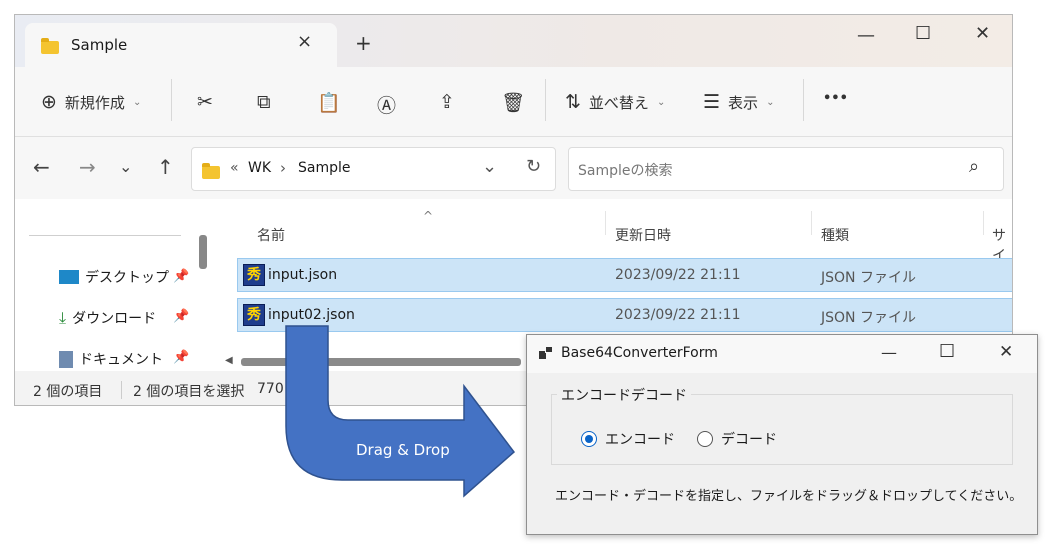 The height and width of the screenshot is (555, 1062). What do you see at coordinates (41, 167) in the screenshot?
I see `back-button: ←` at bounding box center [41, 167].